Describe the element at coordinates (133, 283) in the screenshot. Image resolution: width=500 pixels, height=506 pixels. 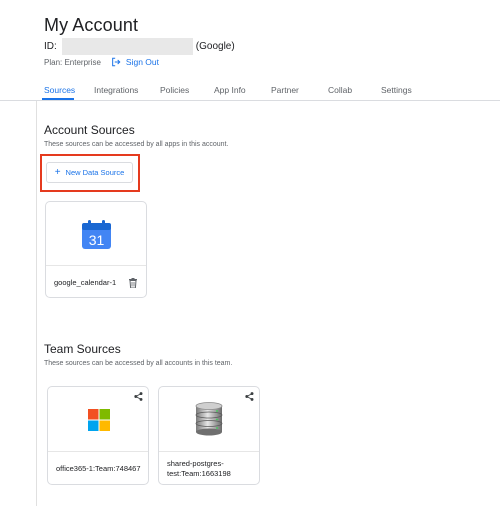
I see `trash-icon` at that location.